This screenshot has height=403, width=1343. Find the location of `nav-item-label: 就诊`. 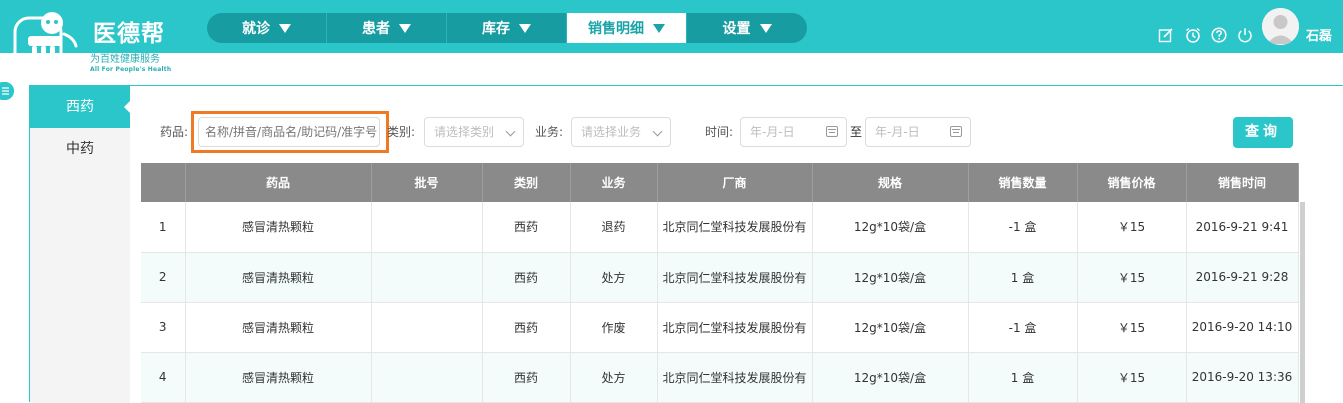

nav-item-label: 就诊 is located at coordinates (256, 29).